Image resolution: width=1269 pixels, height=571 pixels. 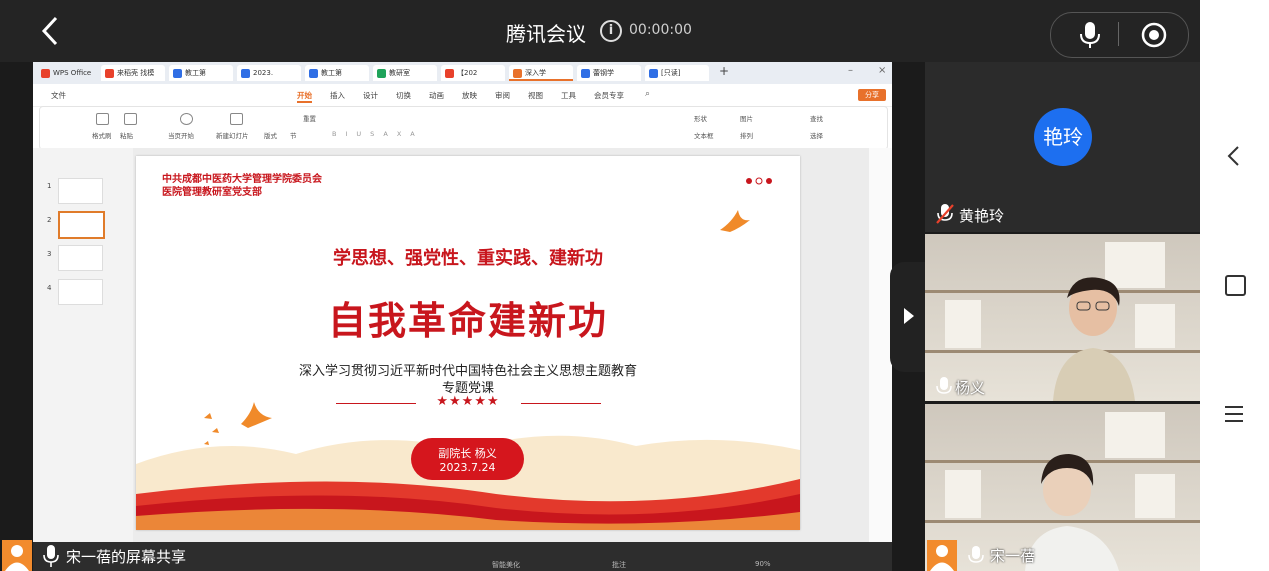 I want to click on info-icon: i, so click(x=611, y=31).